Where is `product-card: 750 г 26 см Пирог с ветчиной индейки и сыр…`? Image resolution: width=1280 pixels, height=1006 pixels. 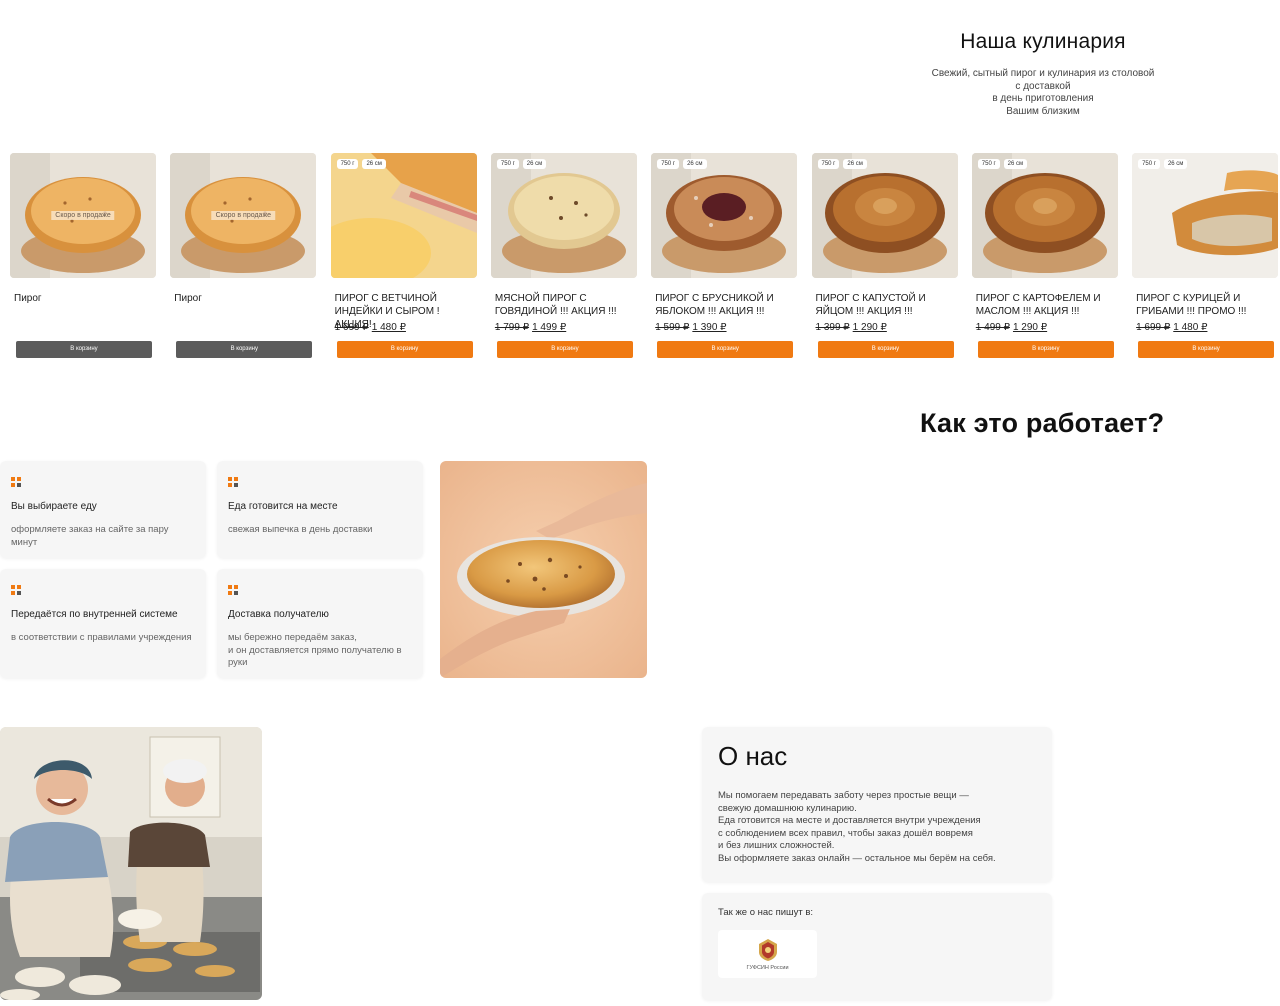 product-card: 750 г 26 см Пирог с ветчиной индейки и сыр… is located at coordinates (403, 255).